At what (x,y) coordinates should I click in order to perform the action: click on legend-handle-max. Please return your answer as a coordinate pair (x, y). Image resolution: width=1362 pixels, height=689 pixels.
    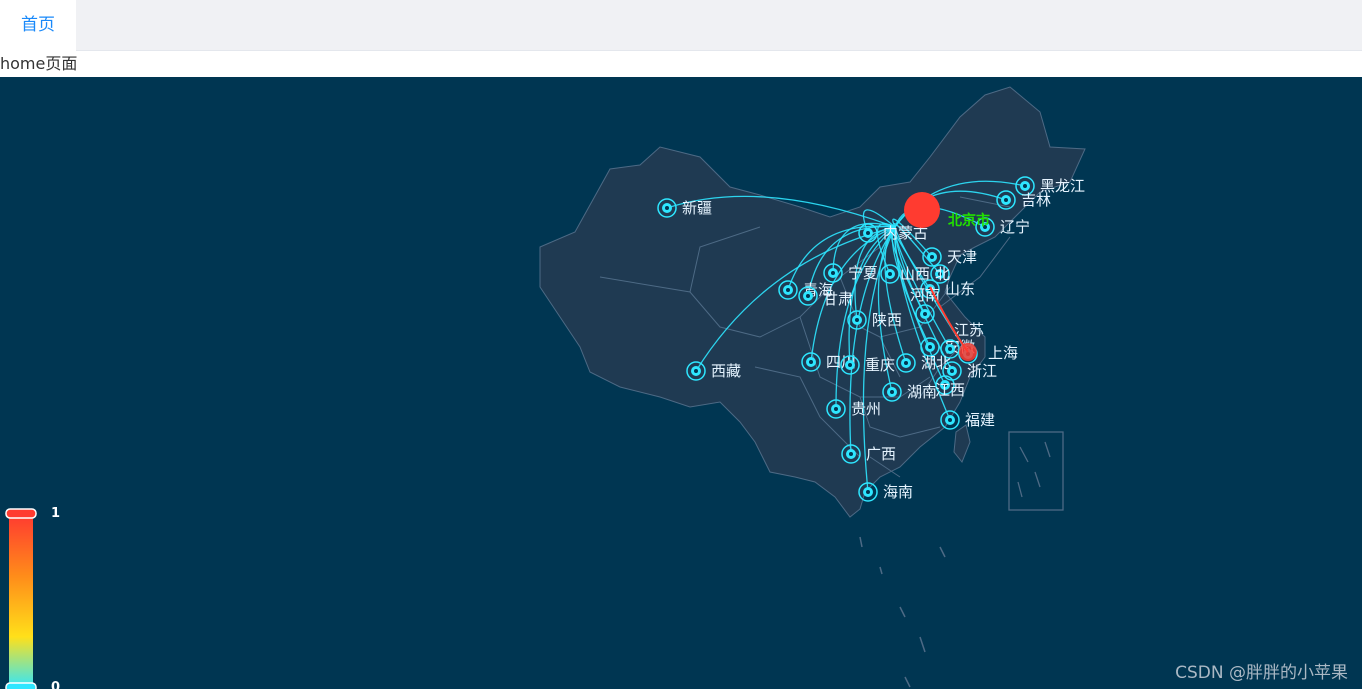
    Looking at the image, I should click on (21, 513).